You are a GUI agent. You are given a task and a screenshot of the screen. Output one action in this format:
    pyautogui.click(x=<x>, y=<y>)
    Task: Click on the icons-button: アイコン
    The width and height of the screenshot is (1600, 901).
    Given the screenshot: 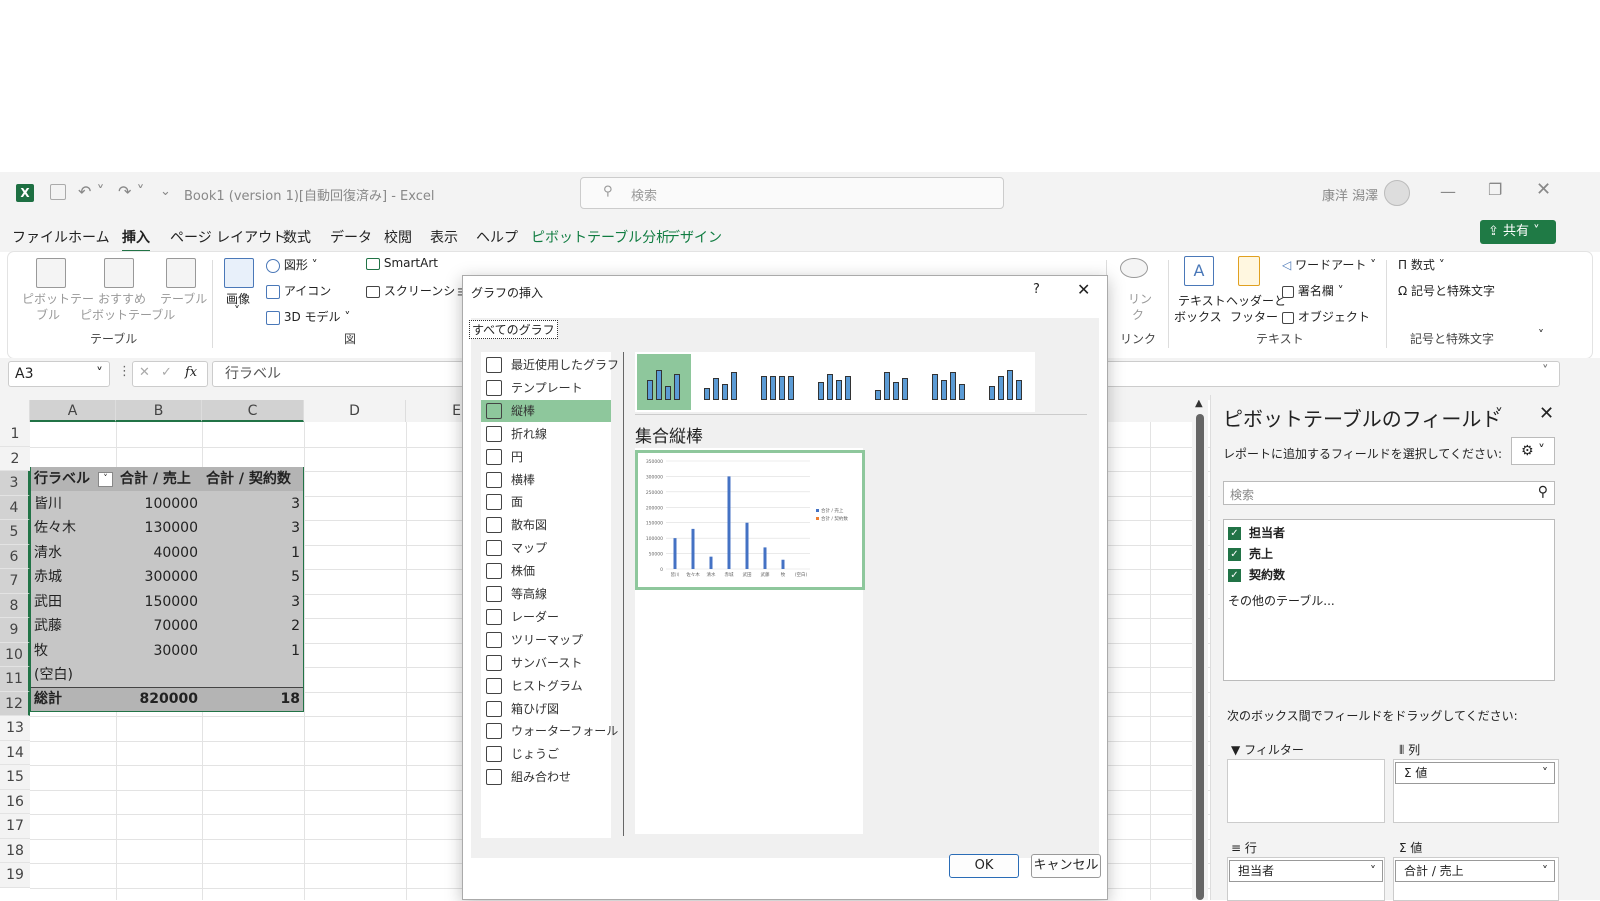 What is the action you would take?
    pyautogui.click(x=298, y=290)
    